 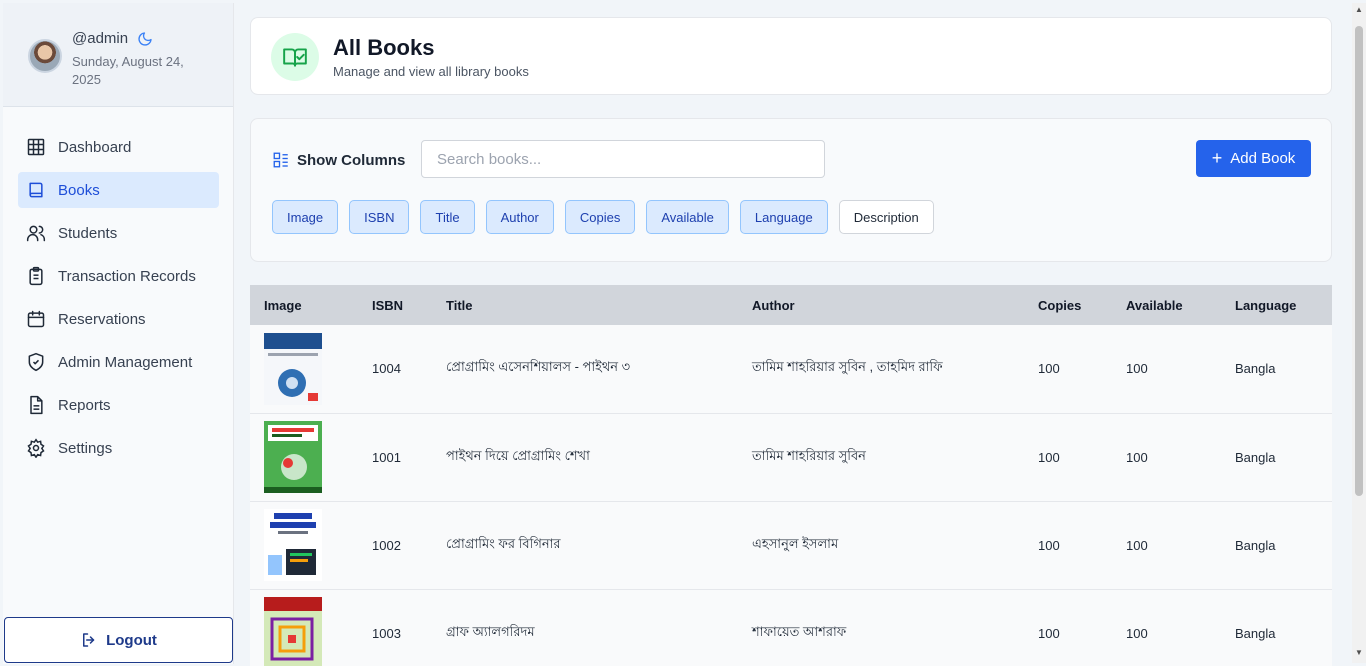 What do you see at coordinates (36, 276) in the screenshot?
I see `clipboard-icon` at bounding box center [36, 276].